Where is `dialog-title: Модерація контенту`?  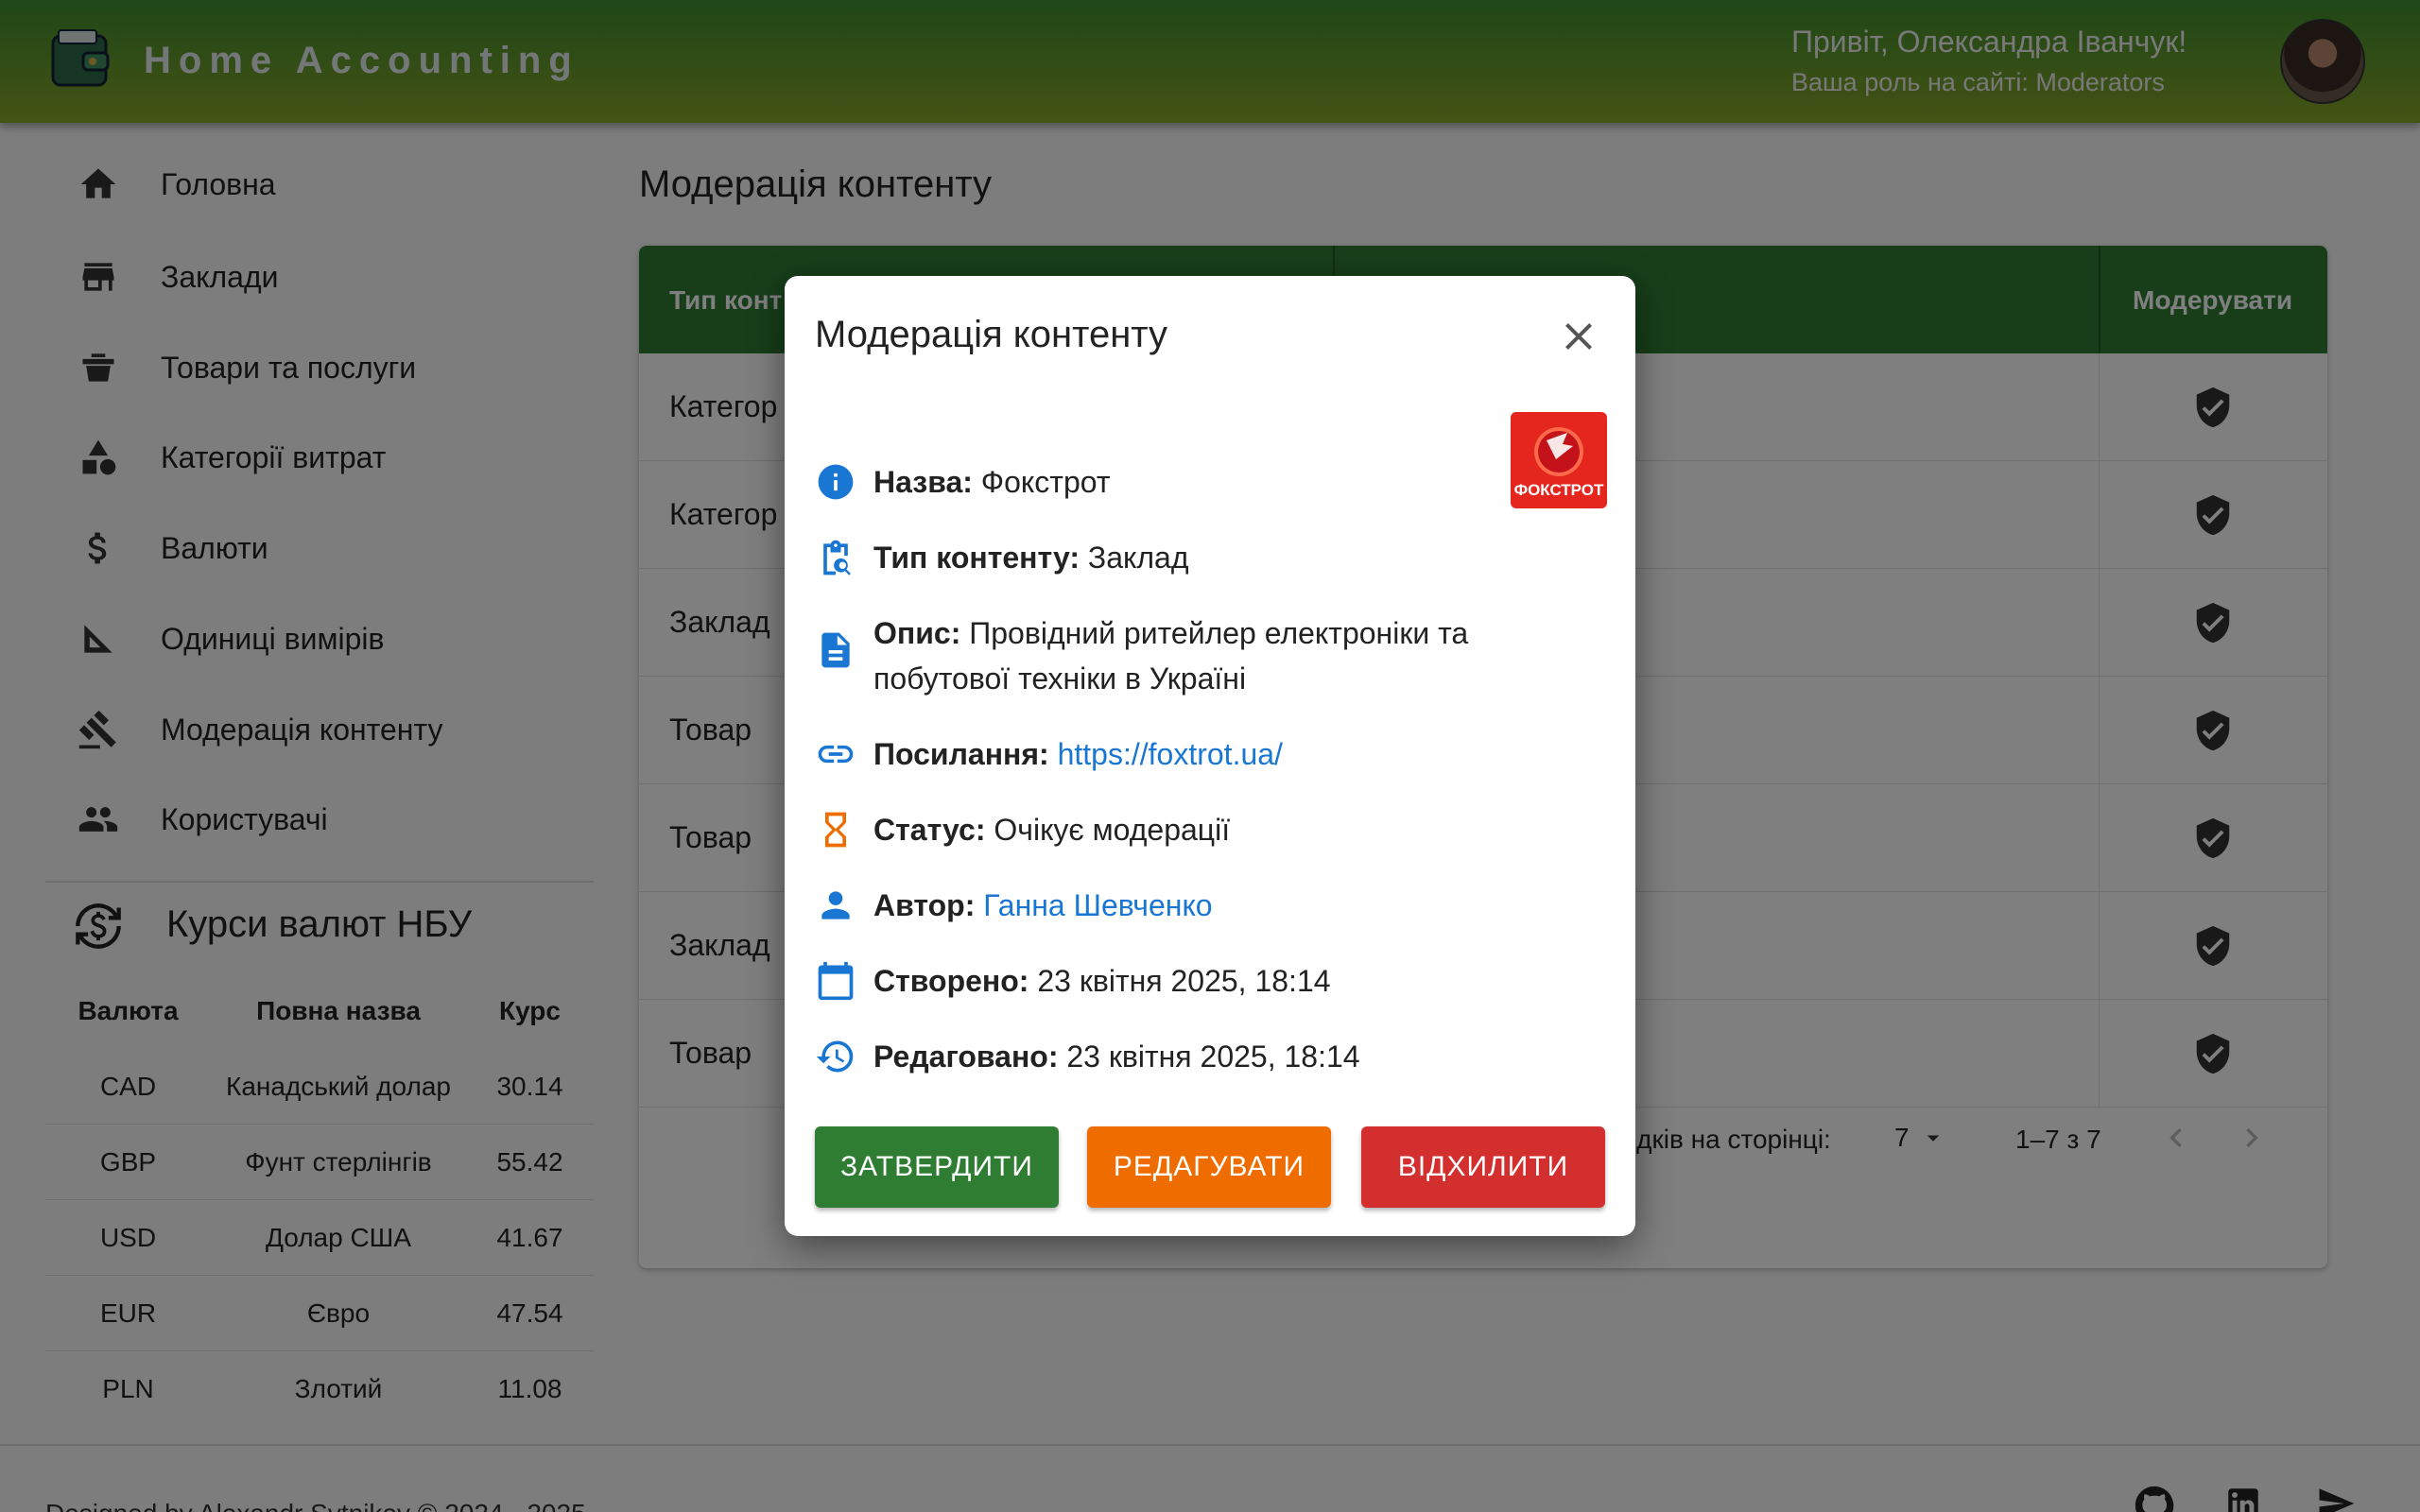 dialog-title: Модерація контенту is located at coordinates (991, 334).